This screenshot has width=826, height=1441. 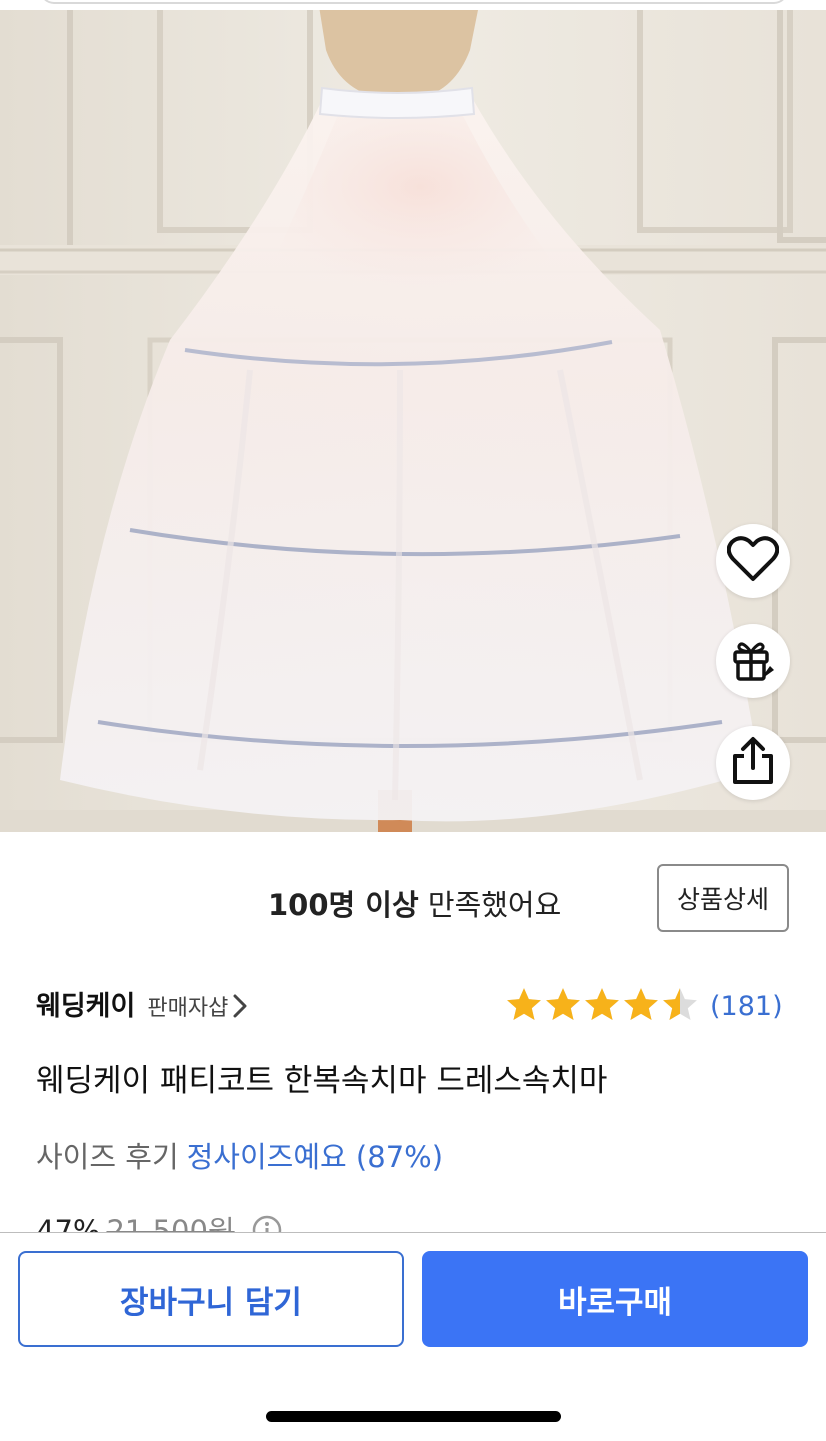 What do you see at coordinates (322, 1081) in the screenshot?
I see `product-title: 웨딩케이 패티코트 한복속치마 드레스속치마` at bounding box center [322, 1081].